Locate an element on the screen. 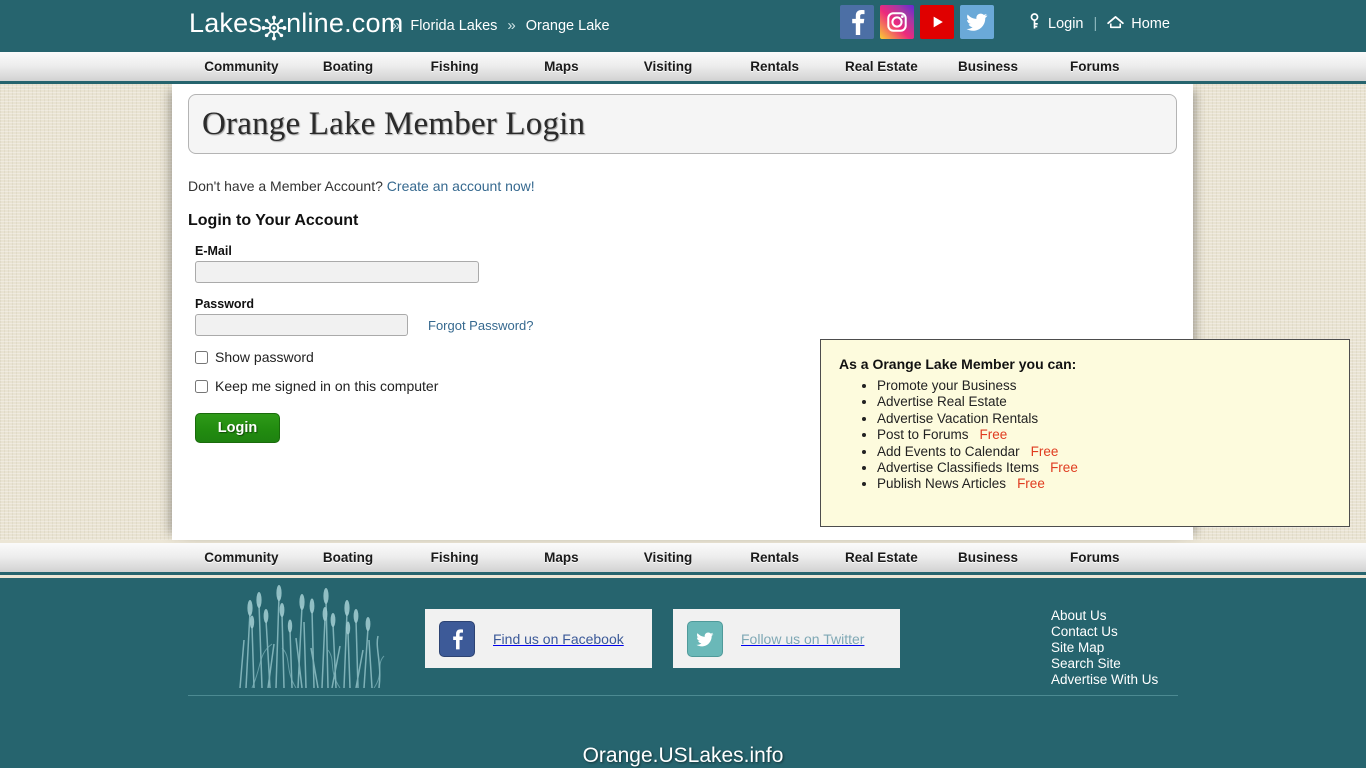  password-row: Forgot Password? is located at coordinates (686, 325).